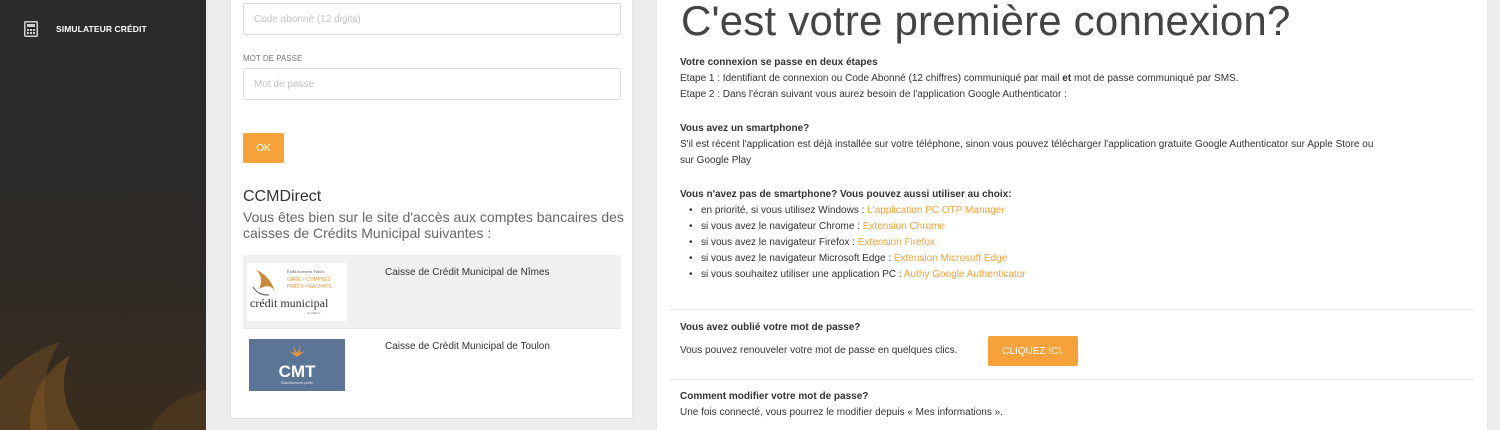  I want to click on ok-button: OK, so click(263, 148).